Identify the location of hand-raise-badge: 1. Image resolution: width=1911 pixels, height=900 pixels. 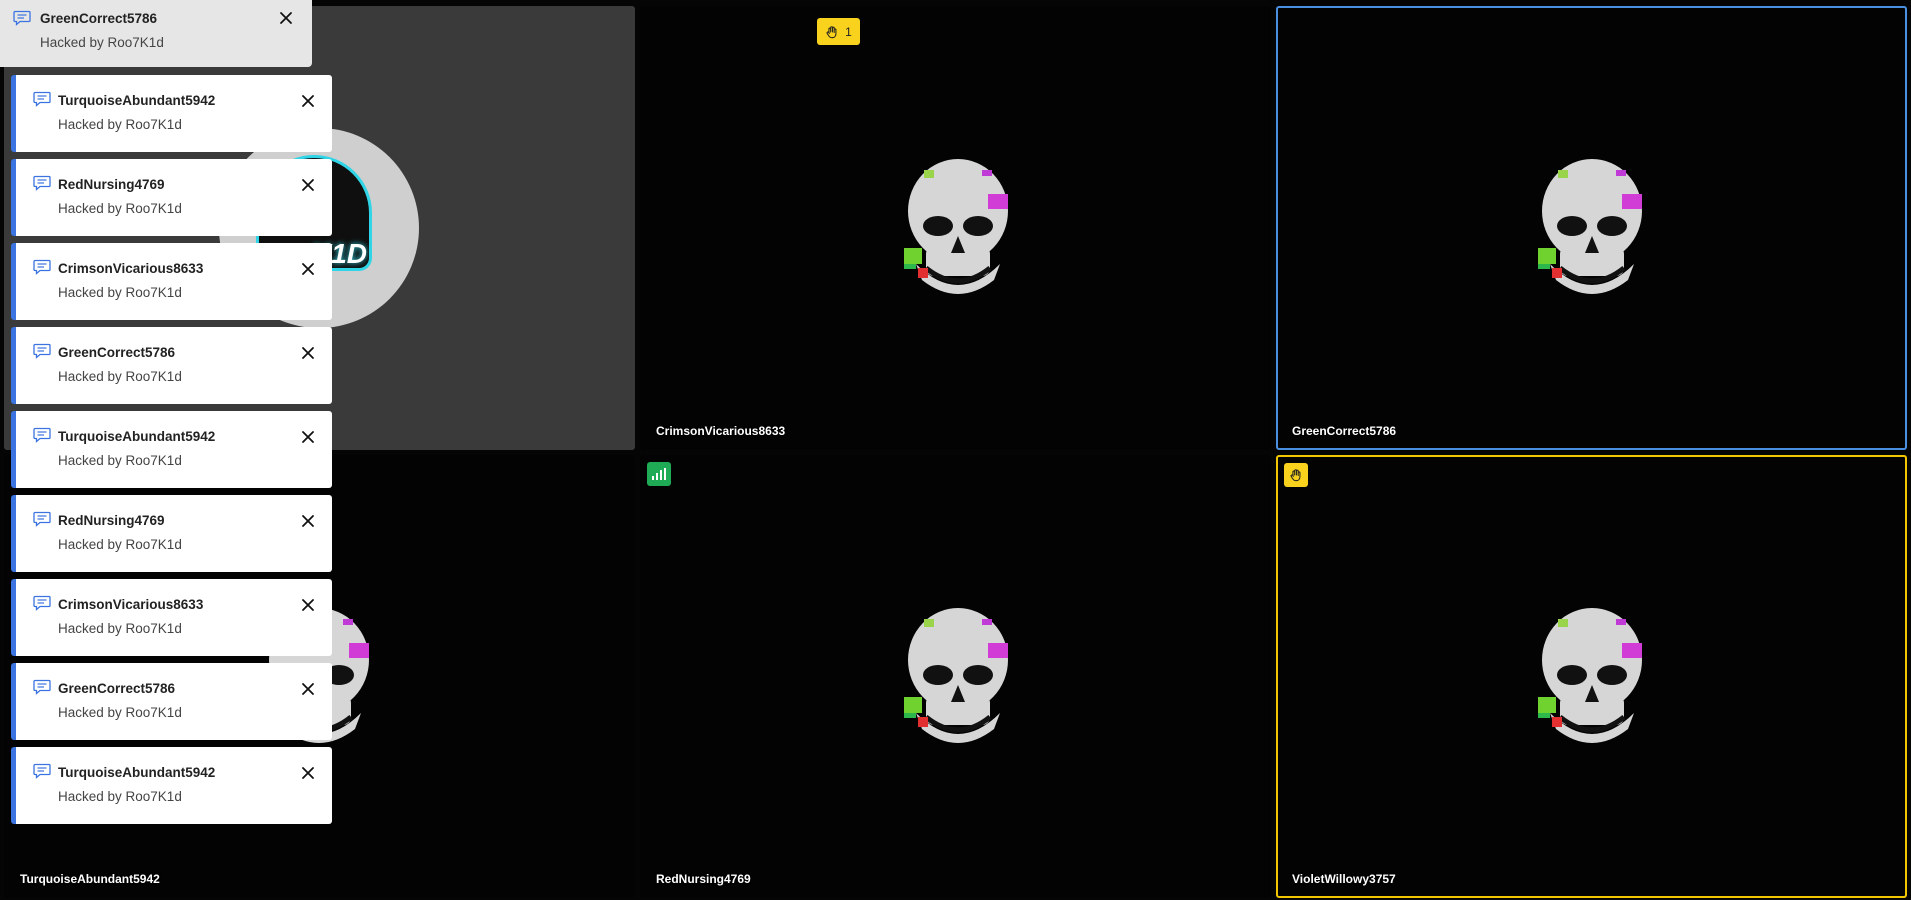
(838, 31).